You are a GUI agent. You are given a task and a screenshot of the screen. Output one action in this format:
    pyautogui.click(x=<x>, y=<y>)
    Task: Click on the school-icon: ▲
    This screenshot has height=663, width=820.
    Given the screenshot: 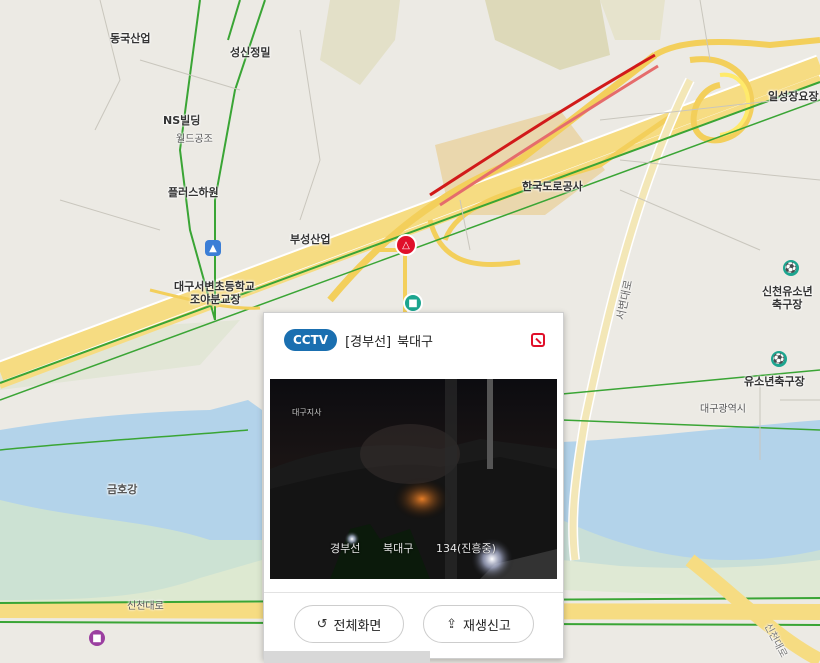 What is the action you would take?
    pyautogui.click(x=213, y=248)
    